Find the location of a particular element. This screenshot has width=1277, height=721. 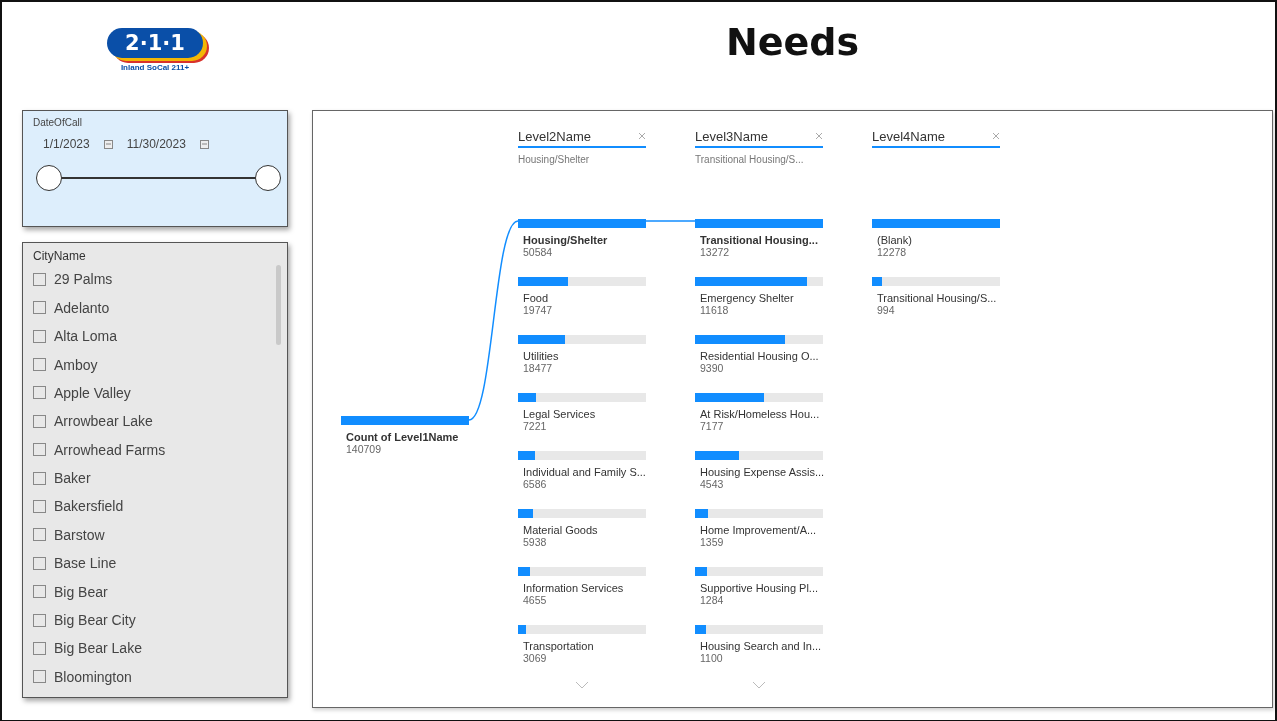

scrollbar-thumb is located at coordinates (278, 305).